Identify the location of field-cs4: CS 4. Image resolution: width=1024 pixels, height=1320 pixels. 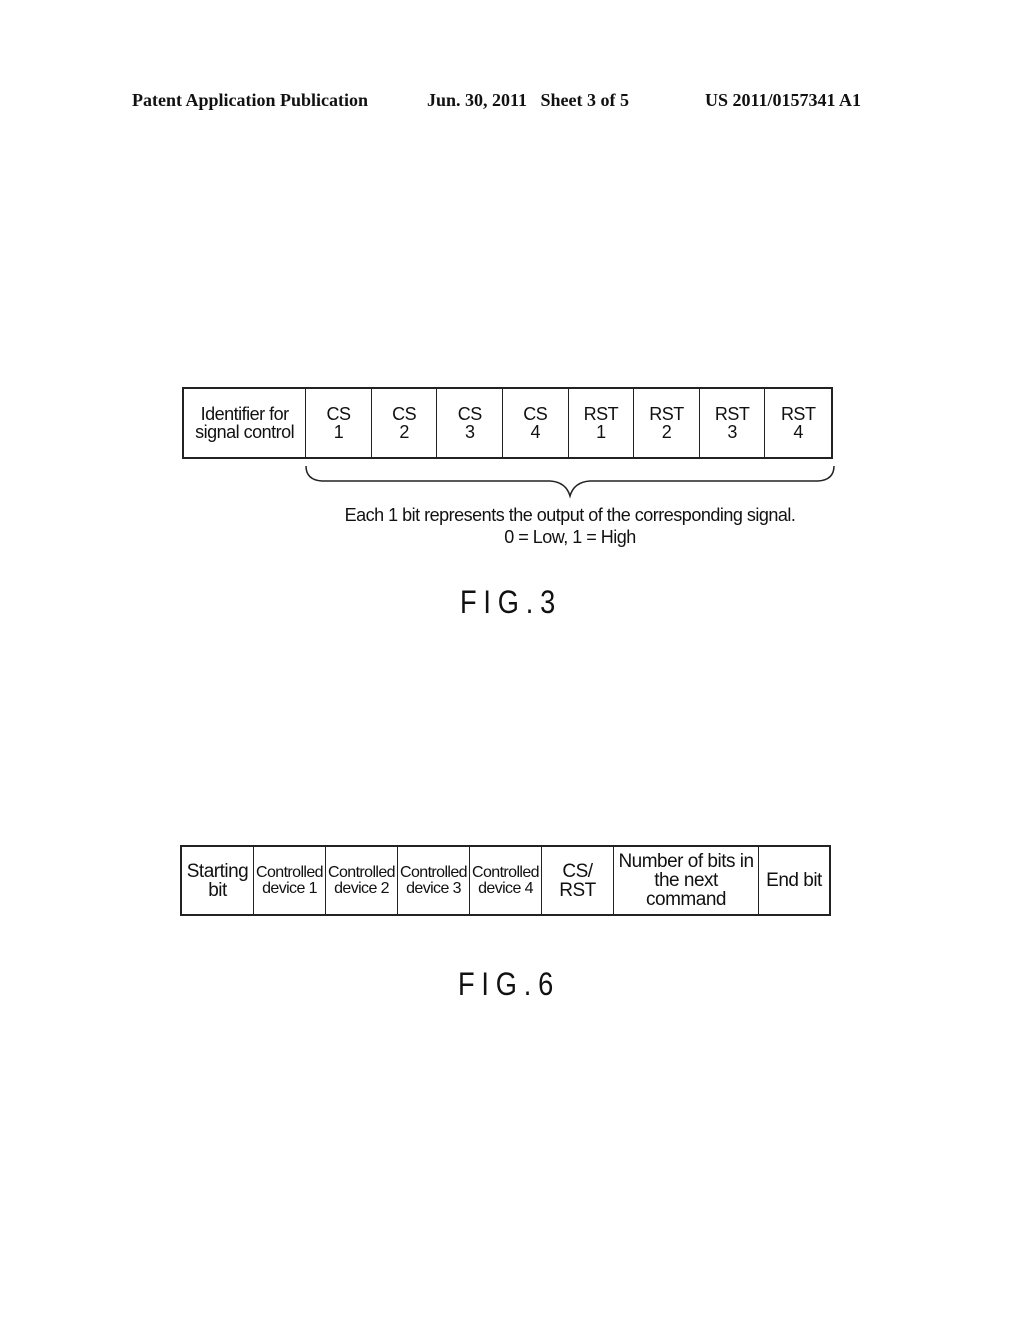
(536, 423).